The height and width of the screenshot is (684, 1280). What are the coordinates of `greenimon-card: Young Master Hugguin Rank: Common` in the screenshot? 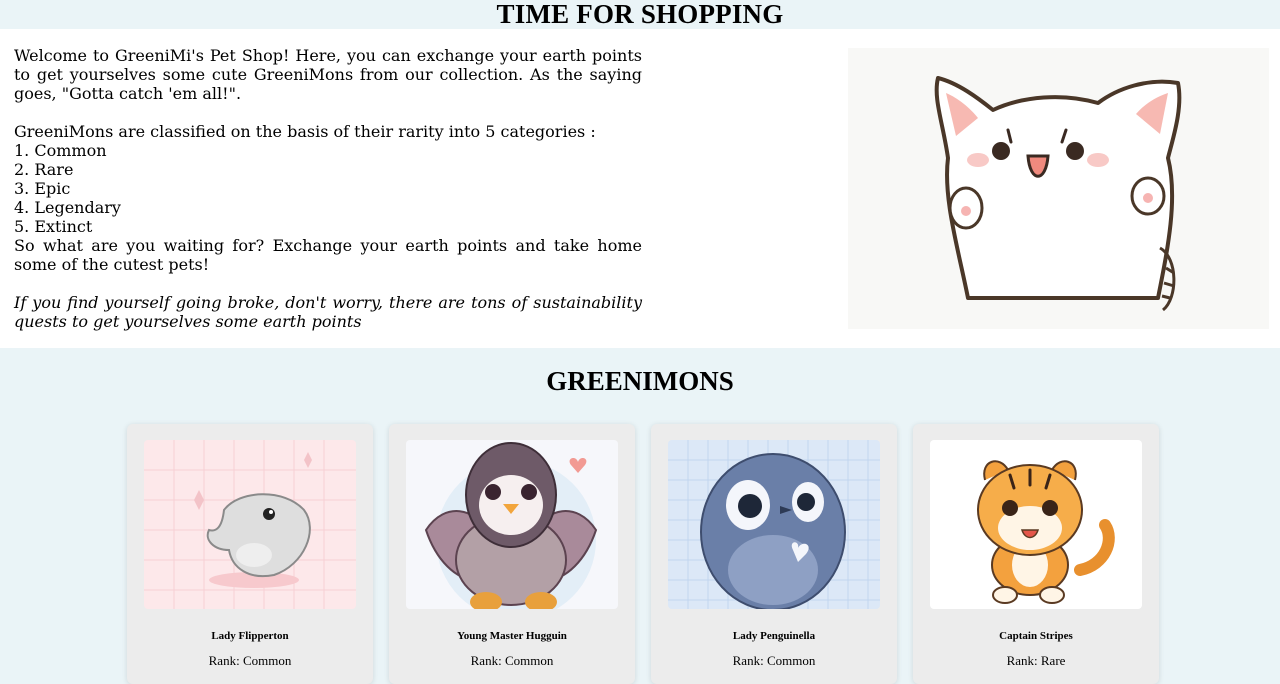 It's located at (512, 554).